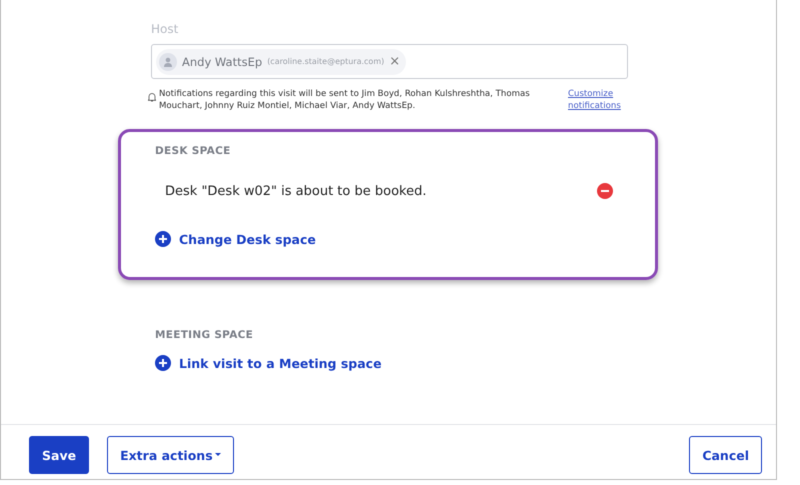  I want to click on section-title: MEETING SPACE, so click(204, 335).